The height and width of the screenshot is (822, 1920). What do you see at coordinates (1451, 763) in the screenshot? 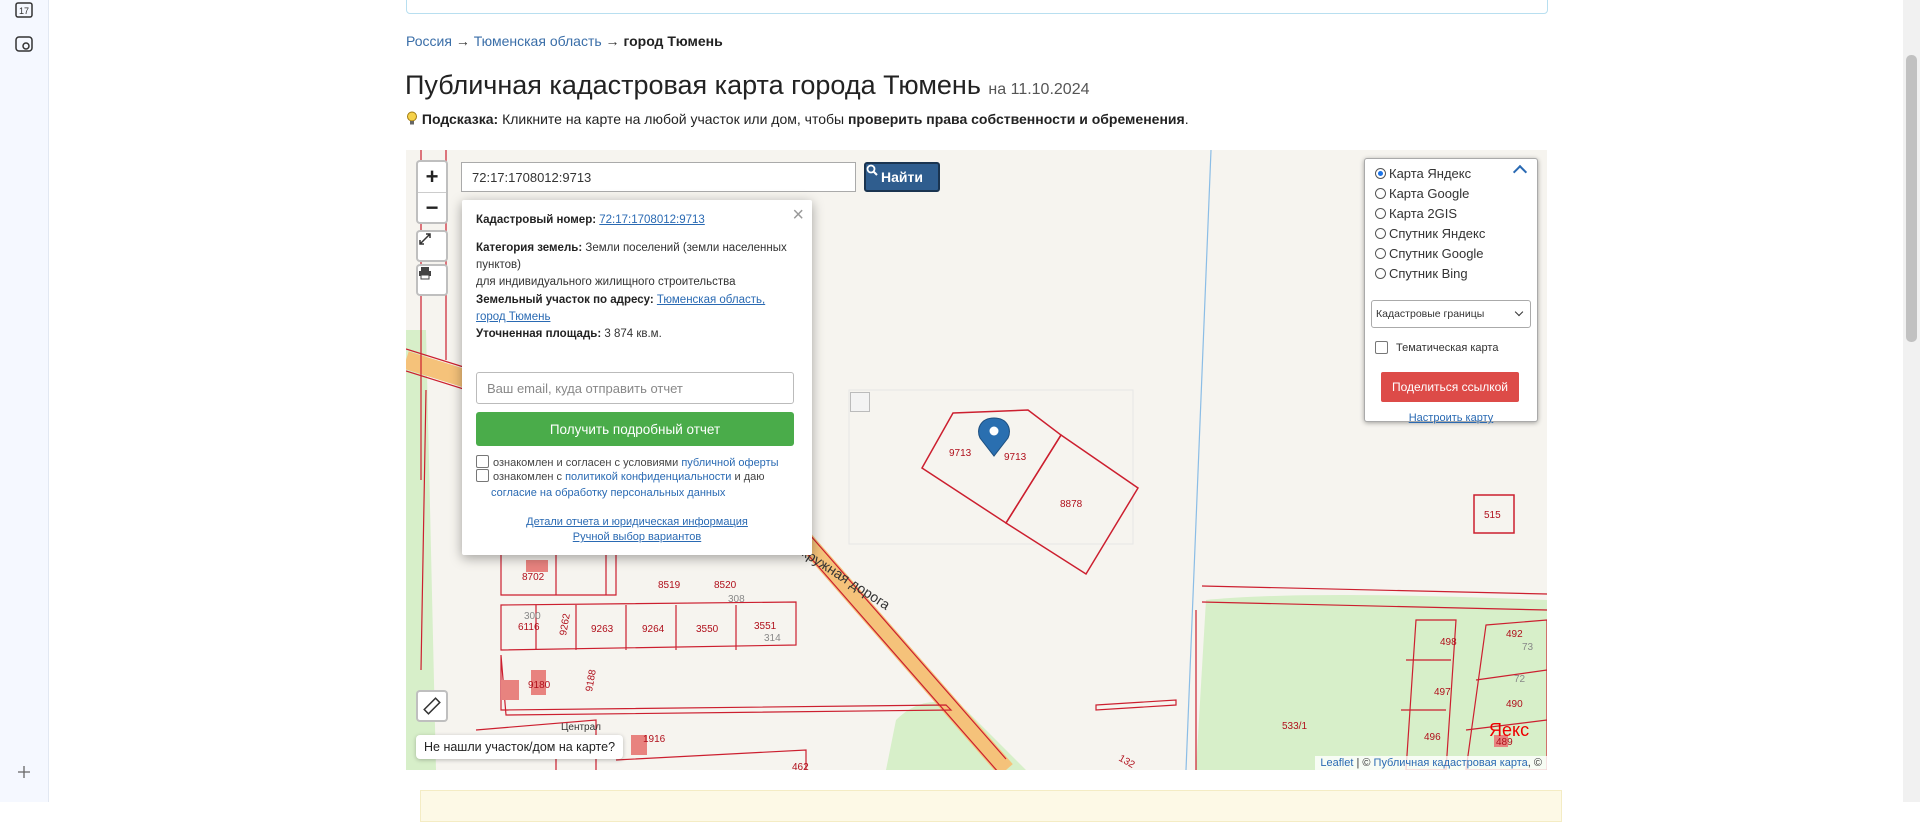
I see `pkk-link: Публичная кадастровая карта` at bounding box center [1451, 763].